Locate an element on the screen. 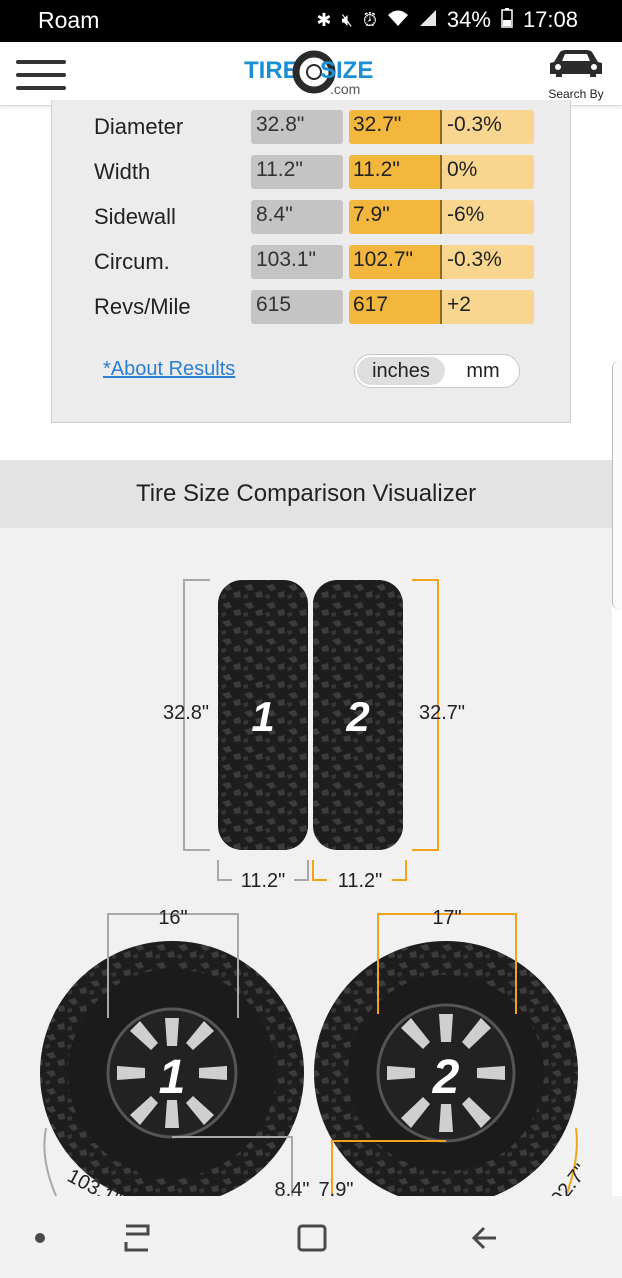  result-row-sidewall: Sidewall 8.4" 7.9" -6% is located at coordinates (324, 217).